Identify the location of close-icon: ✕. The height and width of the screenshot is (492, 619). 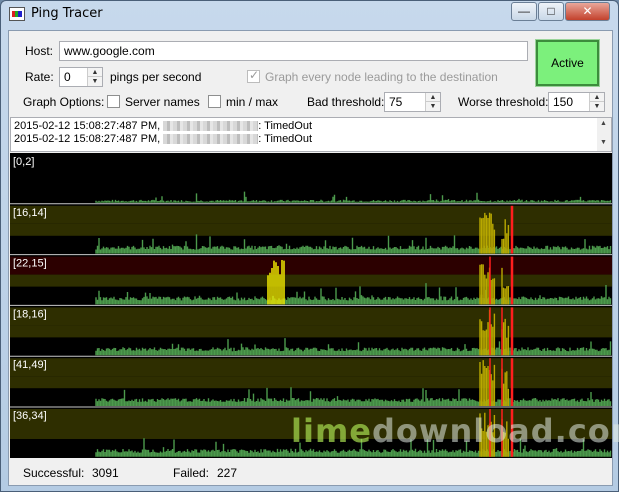
(587, 11).